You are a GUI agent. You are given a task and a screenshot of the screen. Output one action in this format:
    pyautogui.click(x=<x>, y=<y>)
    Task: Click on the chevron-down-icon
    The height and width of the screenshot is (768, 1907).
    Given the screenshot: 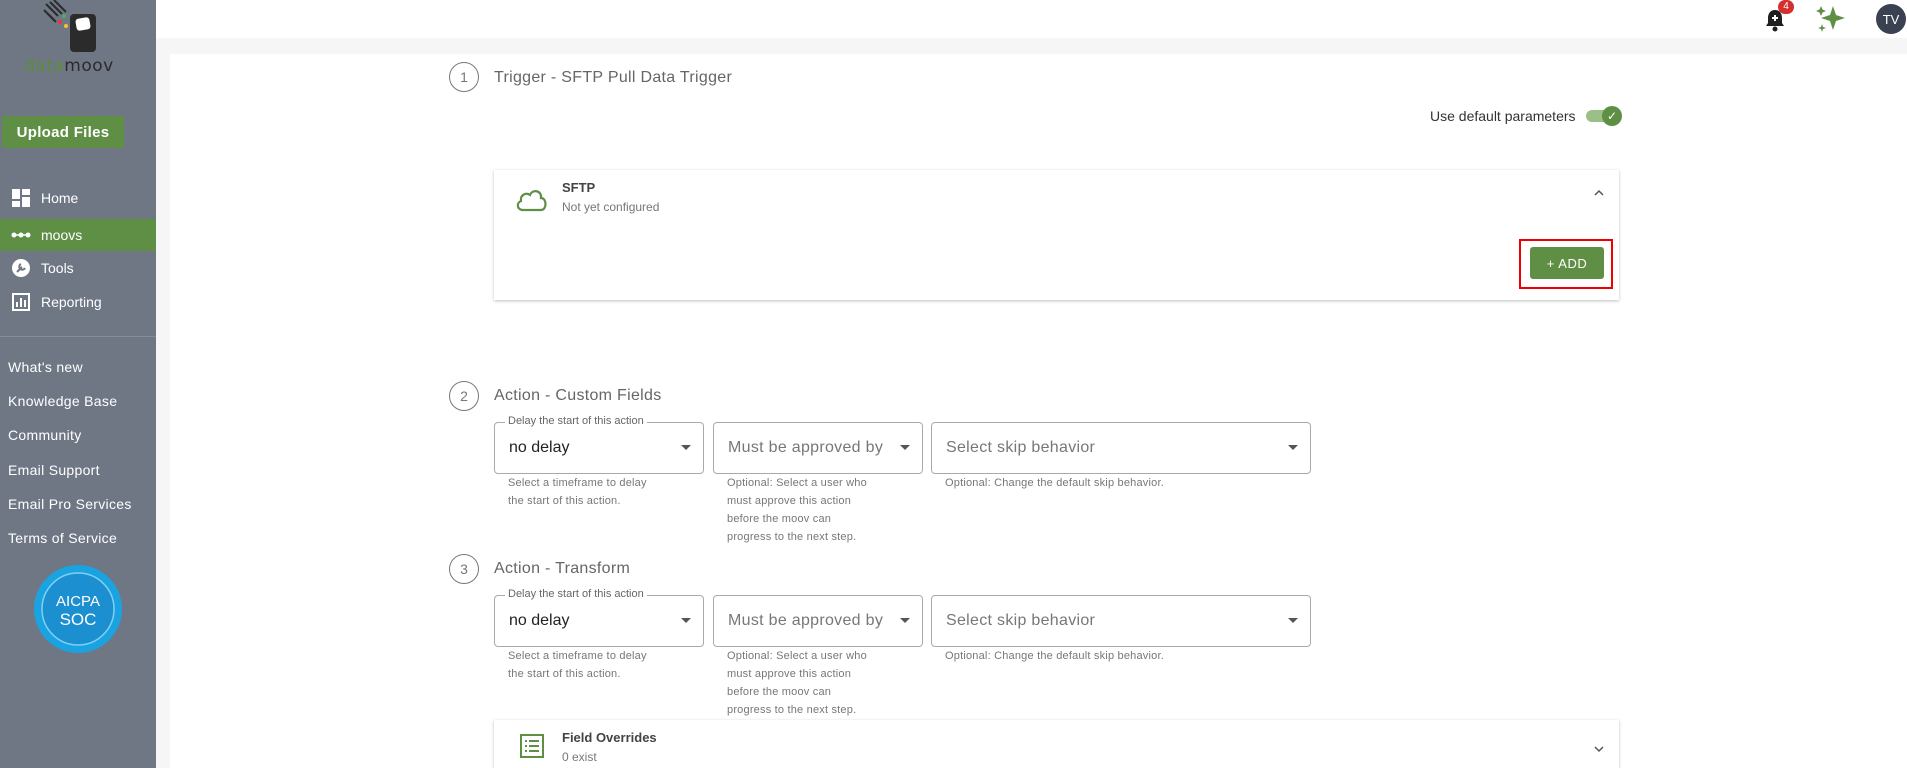 What is the action you would take?
    pyautogui.click(x=1599, y=749)
    